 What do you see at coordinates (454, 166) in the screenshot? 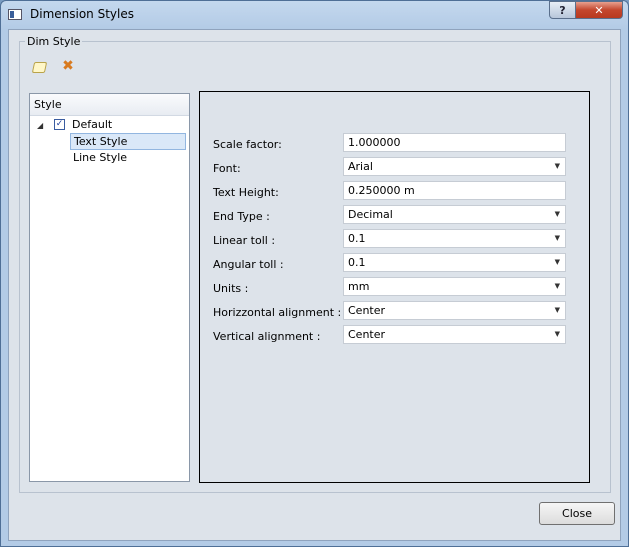
I see `font-dropdown: Arial ▼` at bounding box center [454, 166].